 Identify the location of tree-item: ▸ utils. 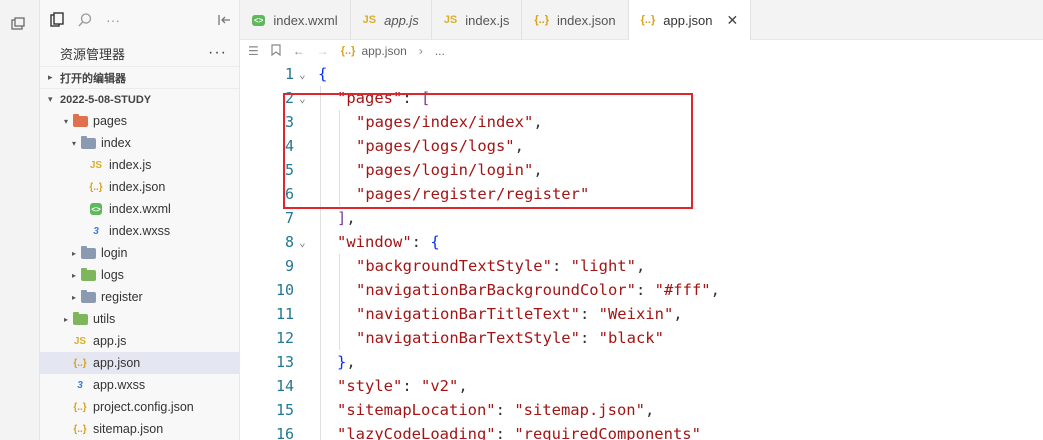
(139, 319).